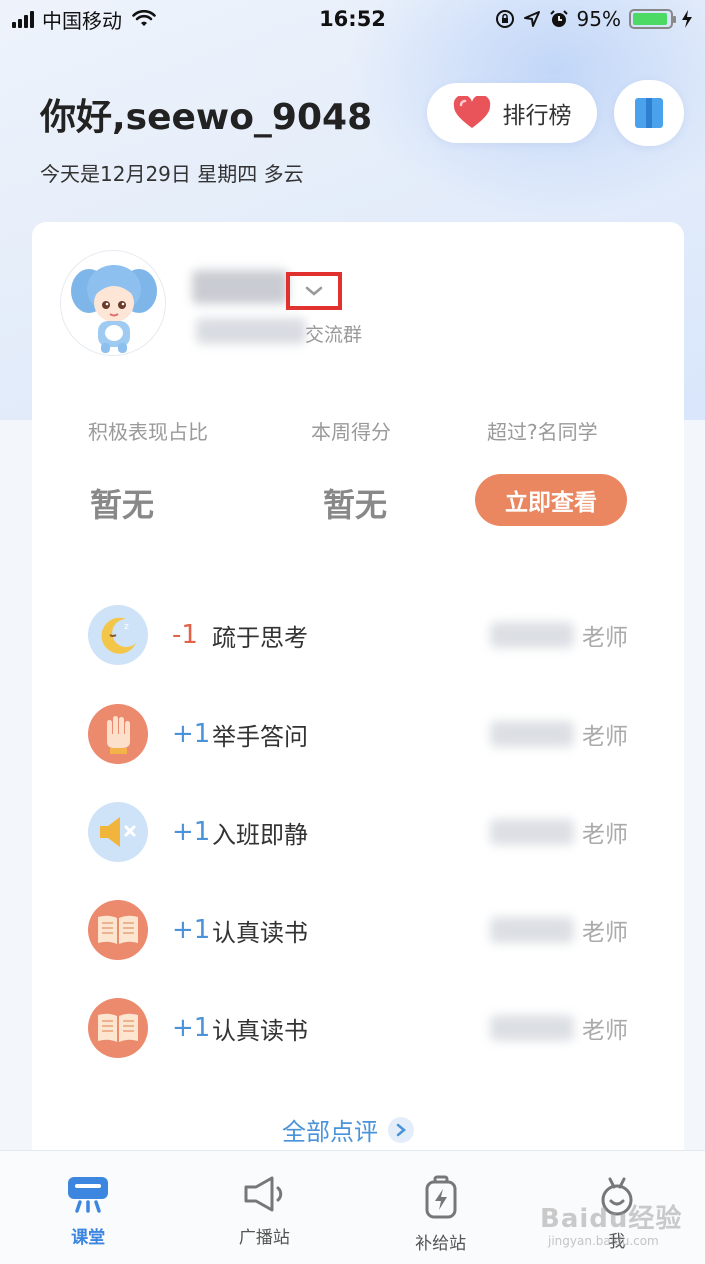 The height and width of the screenshot is (1264, 705). What do you see at coordinates (118, 734) in the screenshot?
I see `raised-hand-icon` at bounding box center [118, 734].